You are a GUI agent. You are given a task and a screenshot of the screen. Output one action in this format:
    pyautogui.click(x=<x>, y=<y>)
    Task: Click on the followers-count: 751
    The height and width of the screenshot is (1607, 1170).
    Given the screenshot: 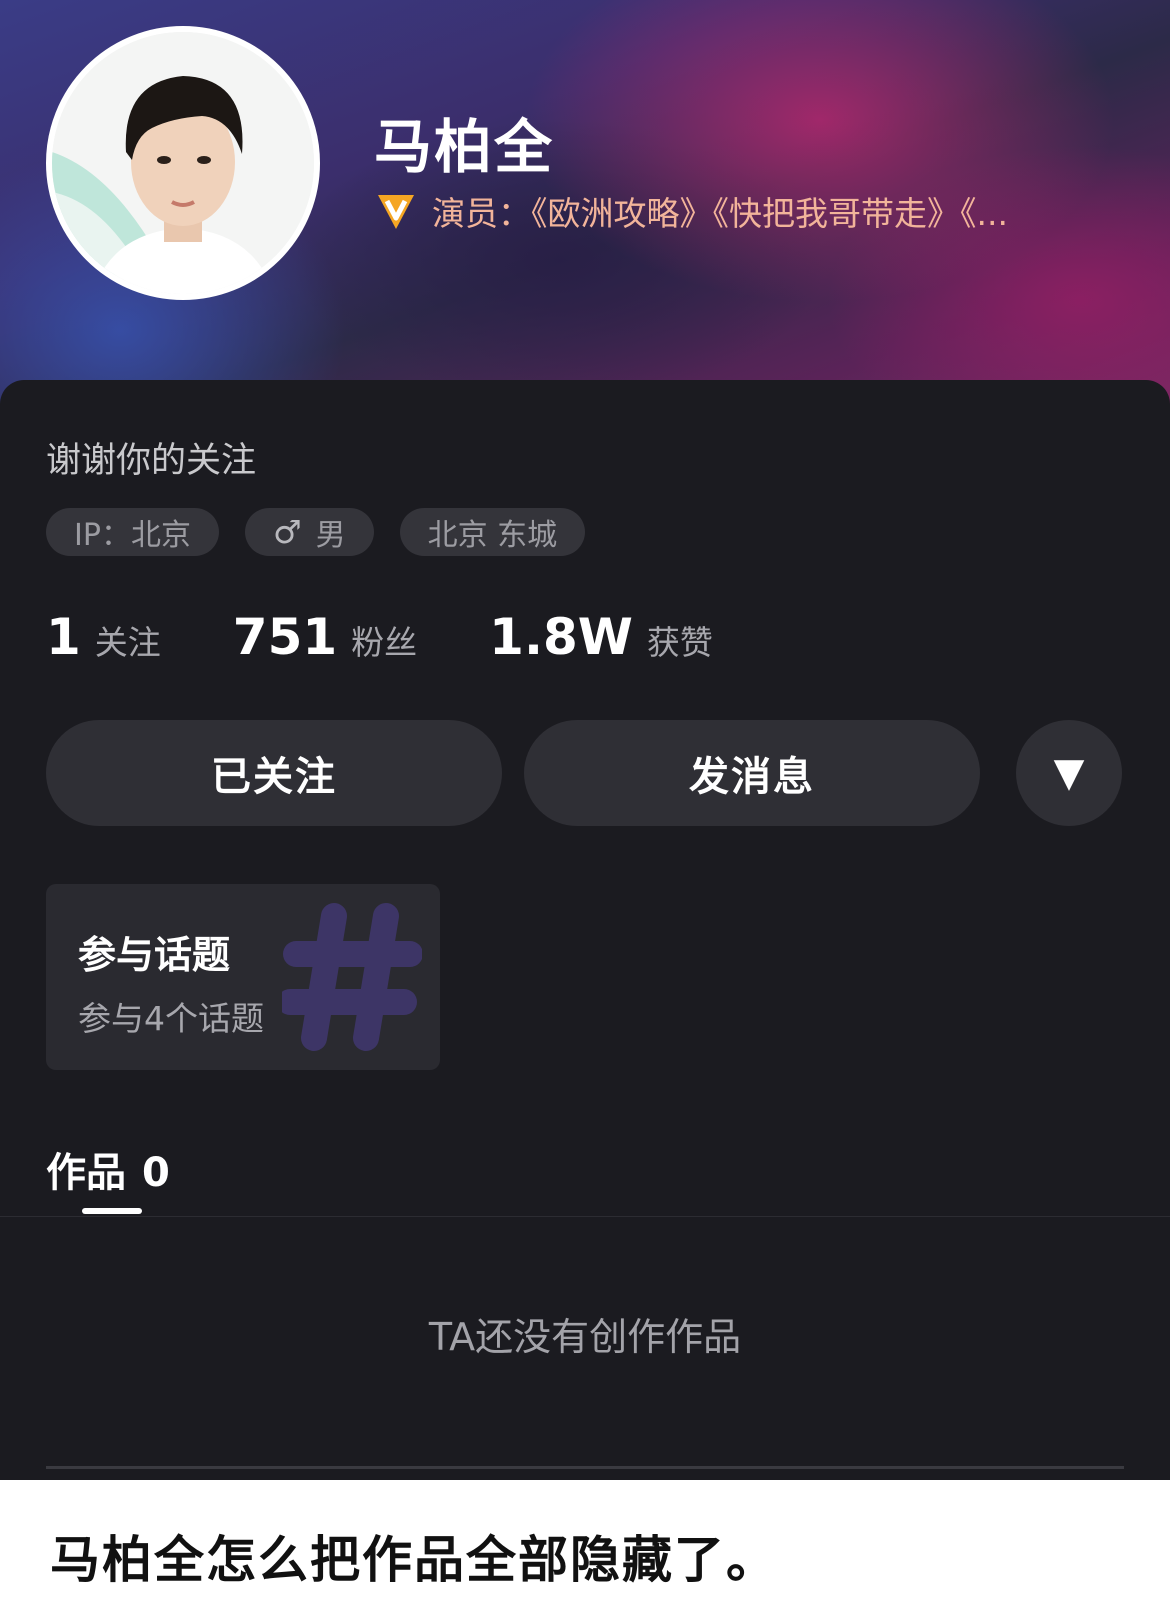 What is the action you would take?
    pyautogui.click(x=285, y=637)
    